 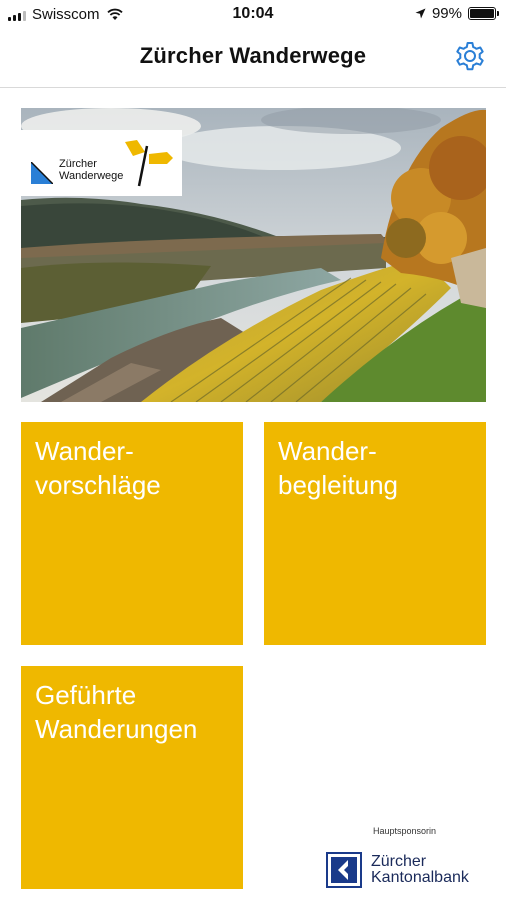 What do you see at coordinates (132, 533) in the screenshot?
I see `tile-wandervorschlaege: Wander- vorschläge` at bounding box center [132, 533].